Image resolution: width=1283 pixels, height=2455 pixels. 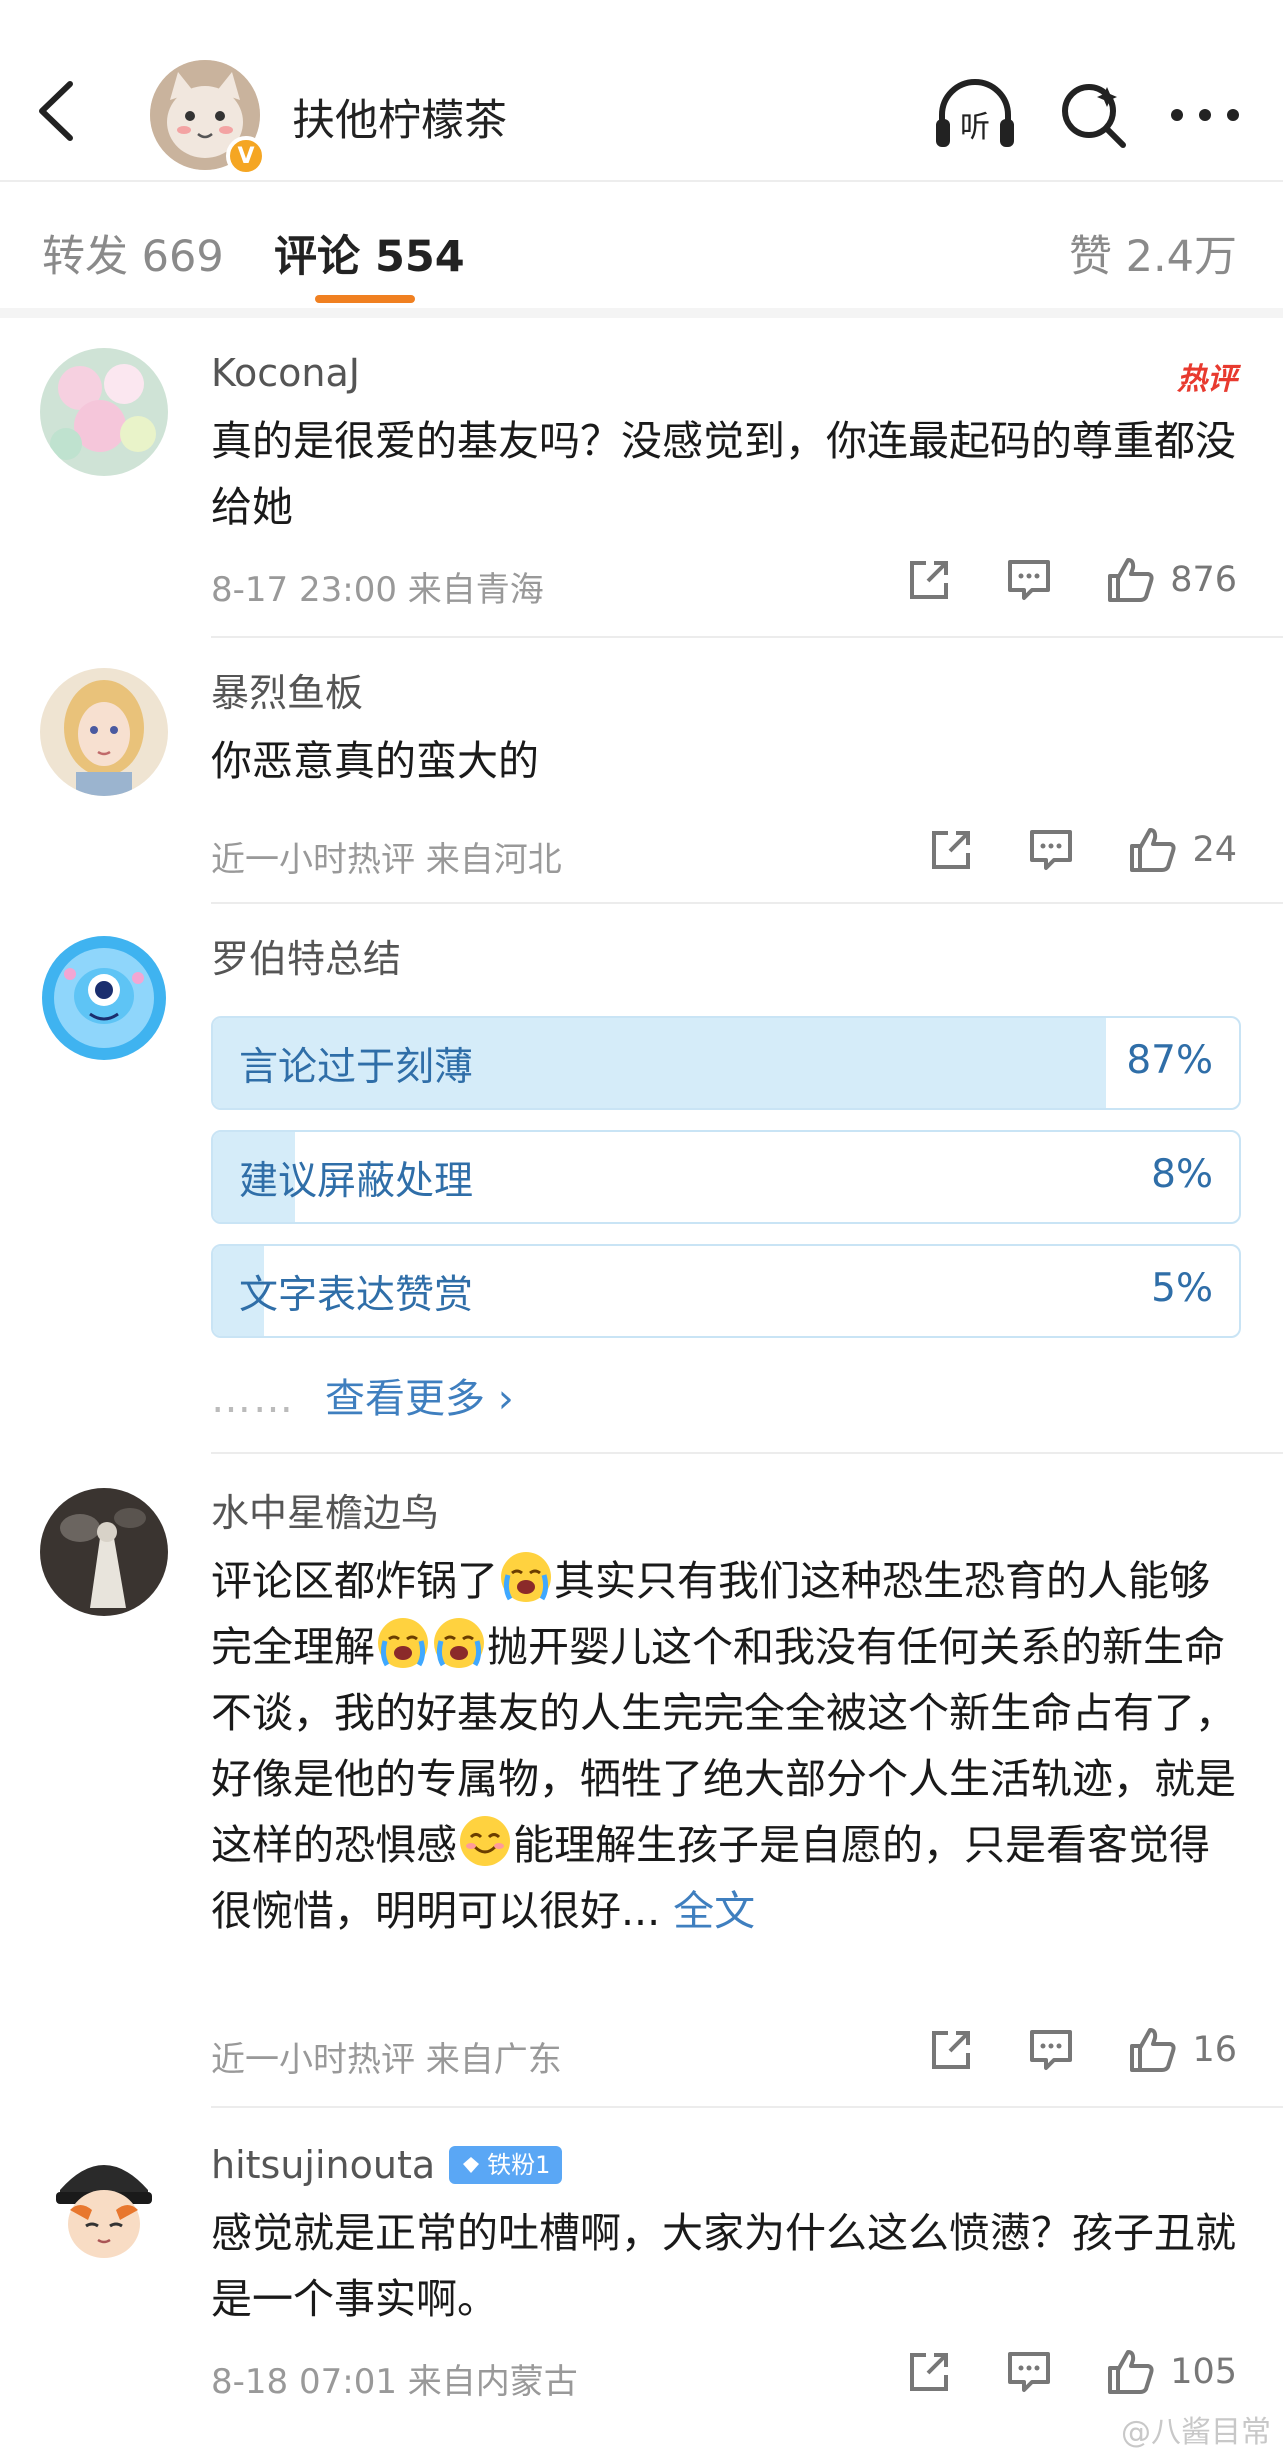 I want to click on smile-emoji-icon, so click(x=485, y=1841).